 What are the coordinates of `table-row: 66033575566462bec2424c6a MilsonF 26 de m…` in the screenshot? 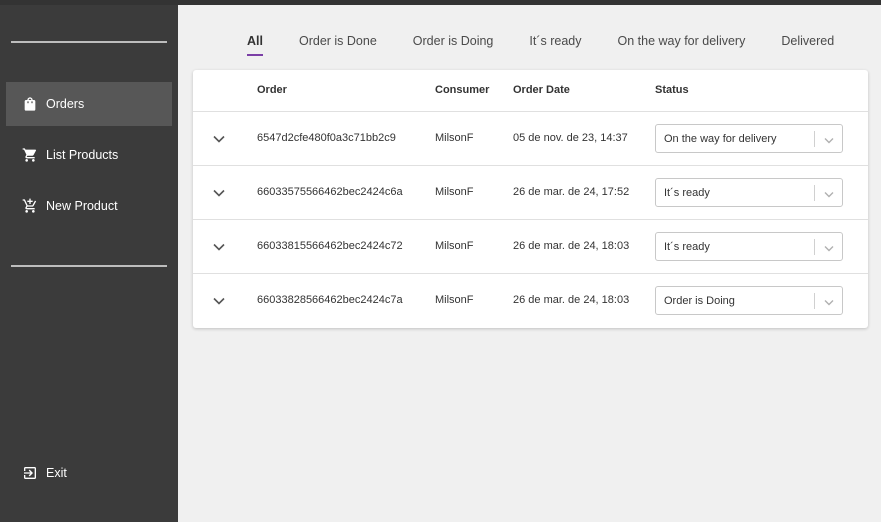 It's located at (530, 193).